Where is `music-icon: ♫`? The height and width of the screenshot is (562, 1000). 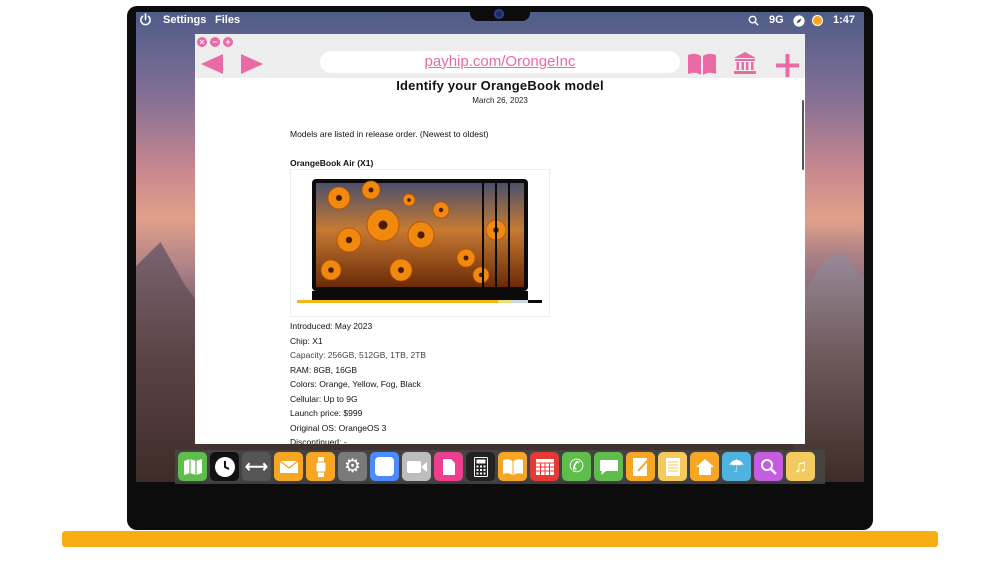 music-icon: ♫ is located at coordinates (800, 466).